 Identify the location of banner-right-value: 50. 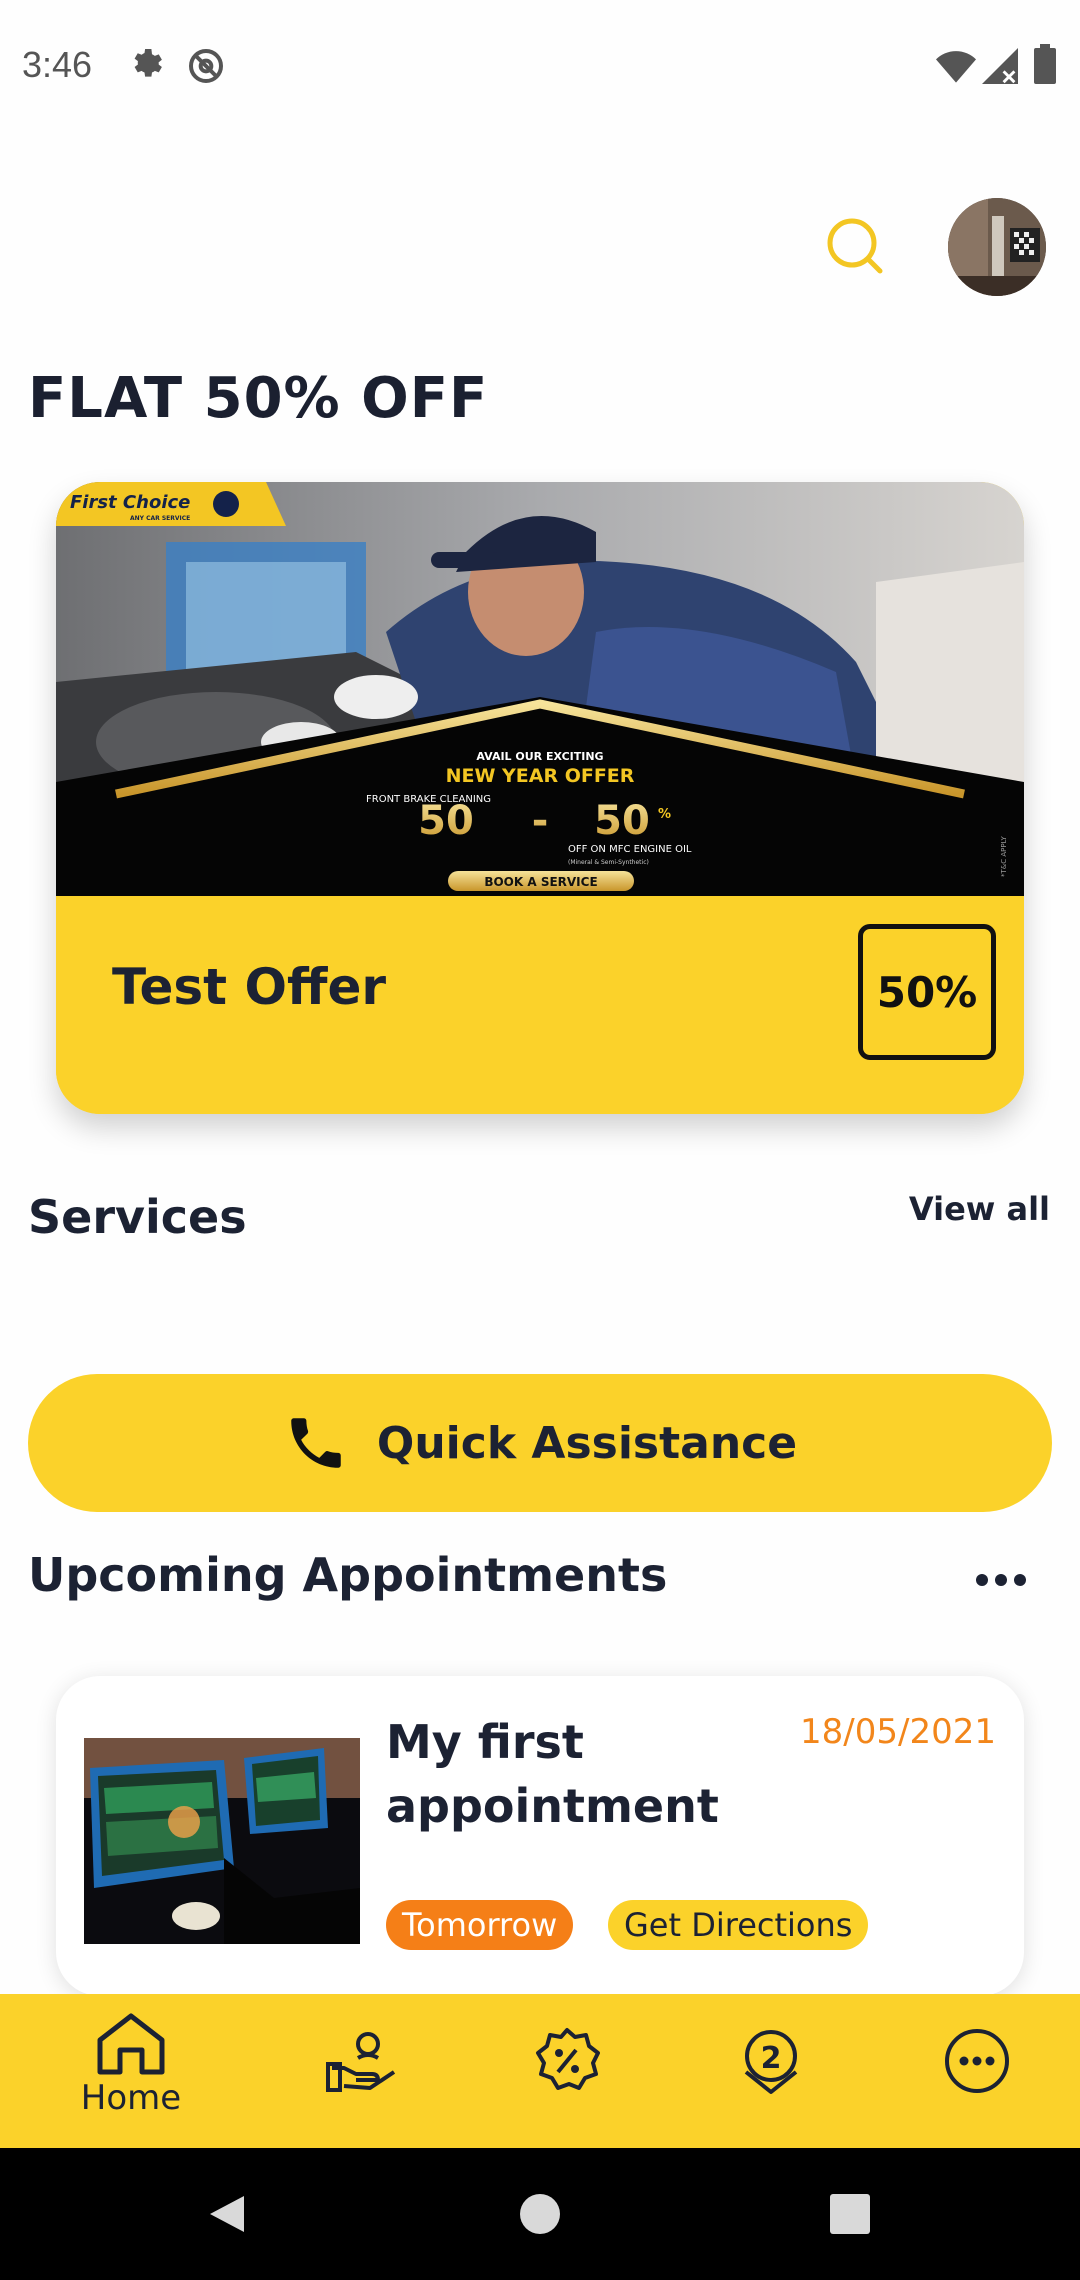
(622, 821).